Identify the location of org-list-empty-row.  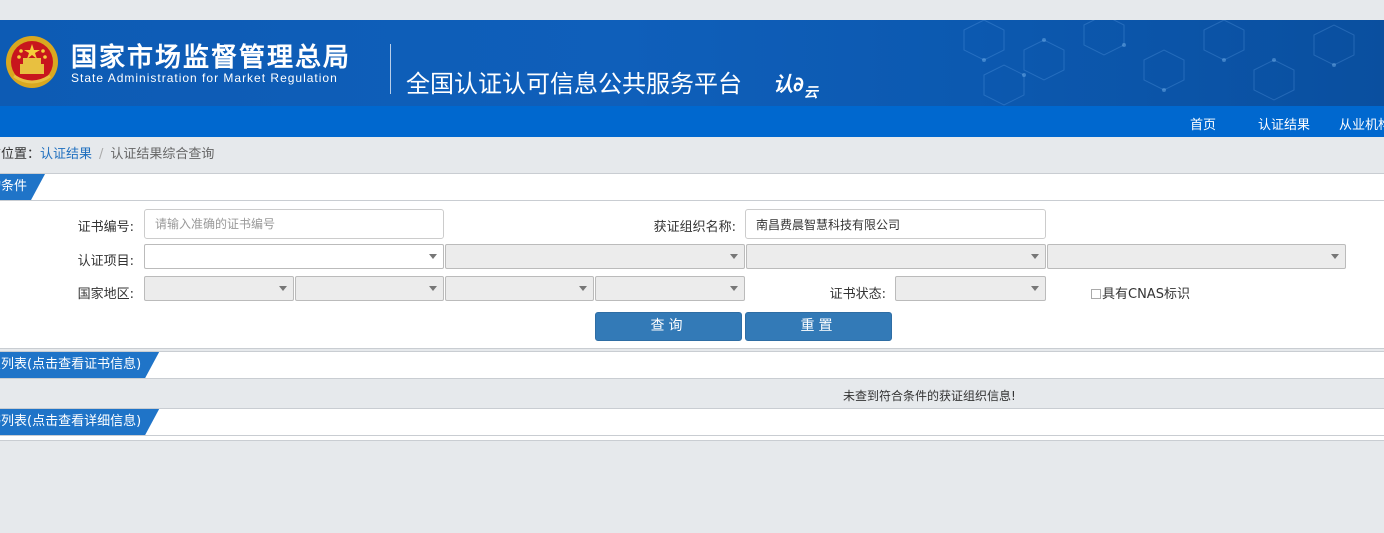
(692, 395).